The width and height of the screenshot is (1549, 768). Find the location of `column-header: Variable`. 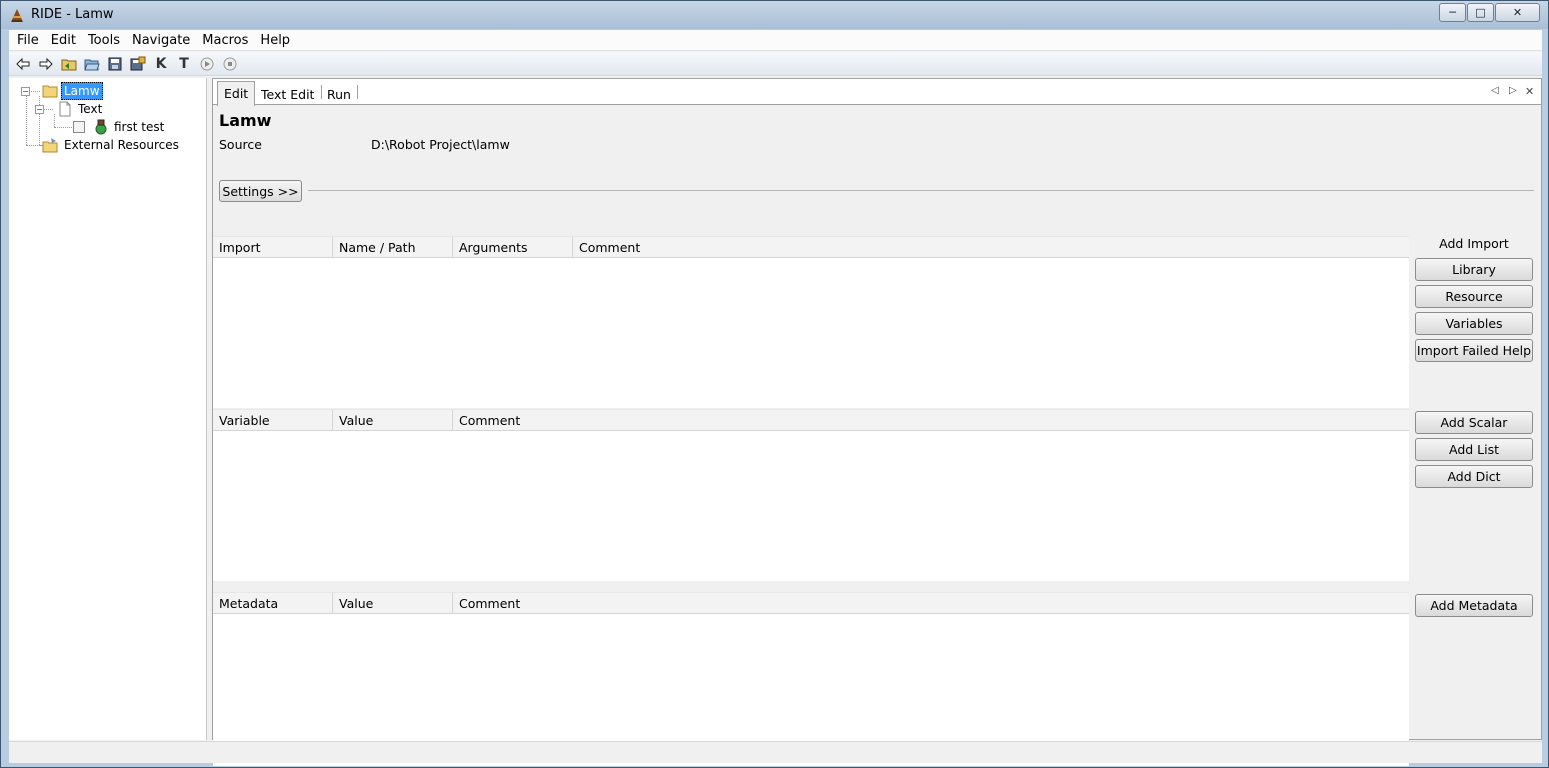

column-header: Variable is located at coordinates (273, 420).